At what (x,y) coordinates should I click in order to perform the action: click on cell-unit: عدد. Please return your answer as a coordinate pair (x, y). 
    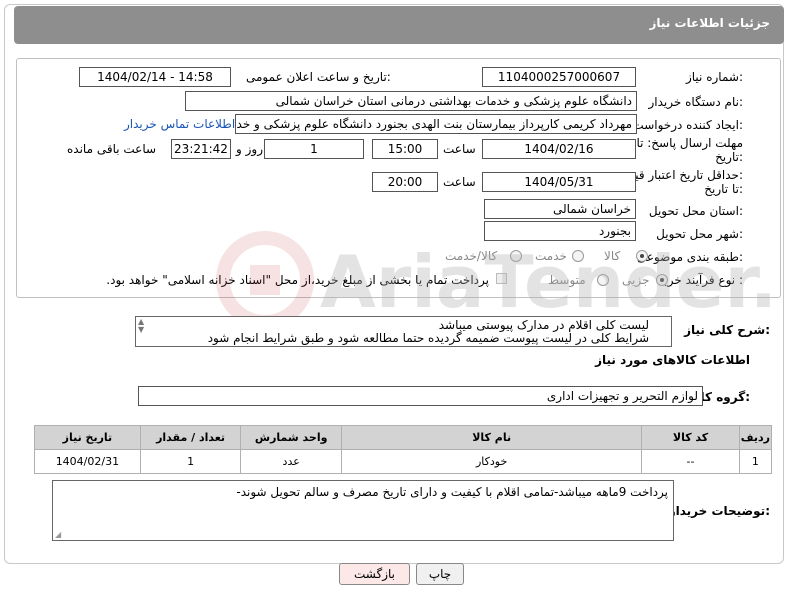
    Looking at the image, I should click on (291, 461).